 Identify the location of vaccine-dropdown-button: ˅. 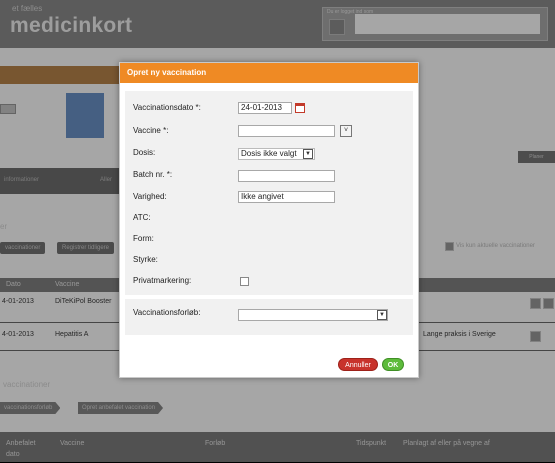
(346, 131).